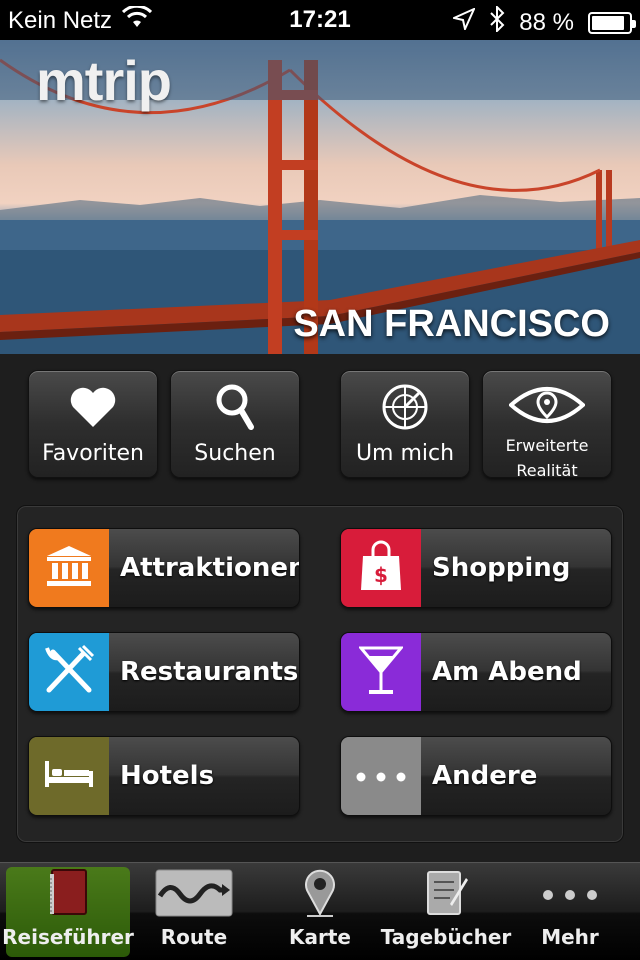 The height and width of the screenshot is (960, 640). Describe the element at coordinates (320, 895) in the screenshot. I see `map-pin-icon` at that location.